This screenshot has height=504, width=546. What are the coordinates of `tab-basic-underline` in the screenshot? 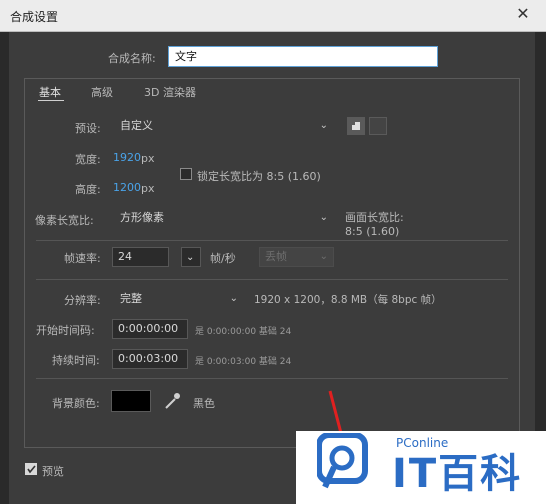 It's located at (51, 100).